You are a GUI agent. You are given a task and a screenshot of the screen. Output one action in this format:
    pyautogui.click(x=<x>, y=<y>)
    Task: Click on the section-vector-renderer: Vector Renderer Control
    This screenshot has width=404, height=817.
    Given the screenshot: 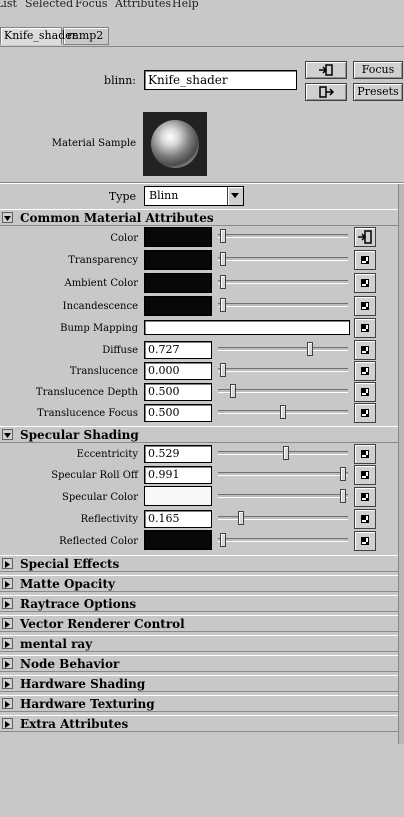 What is the action you would take?
    pyautogui.click(x=199, y=623)
    